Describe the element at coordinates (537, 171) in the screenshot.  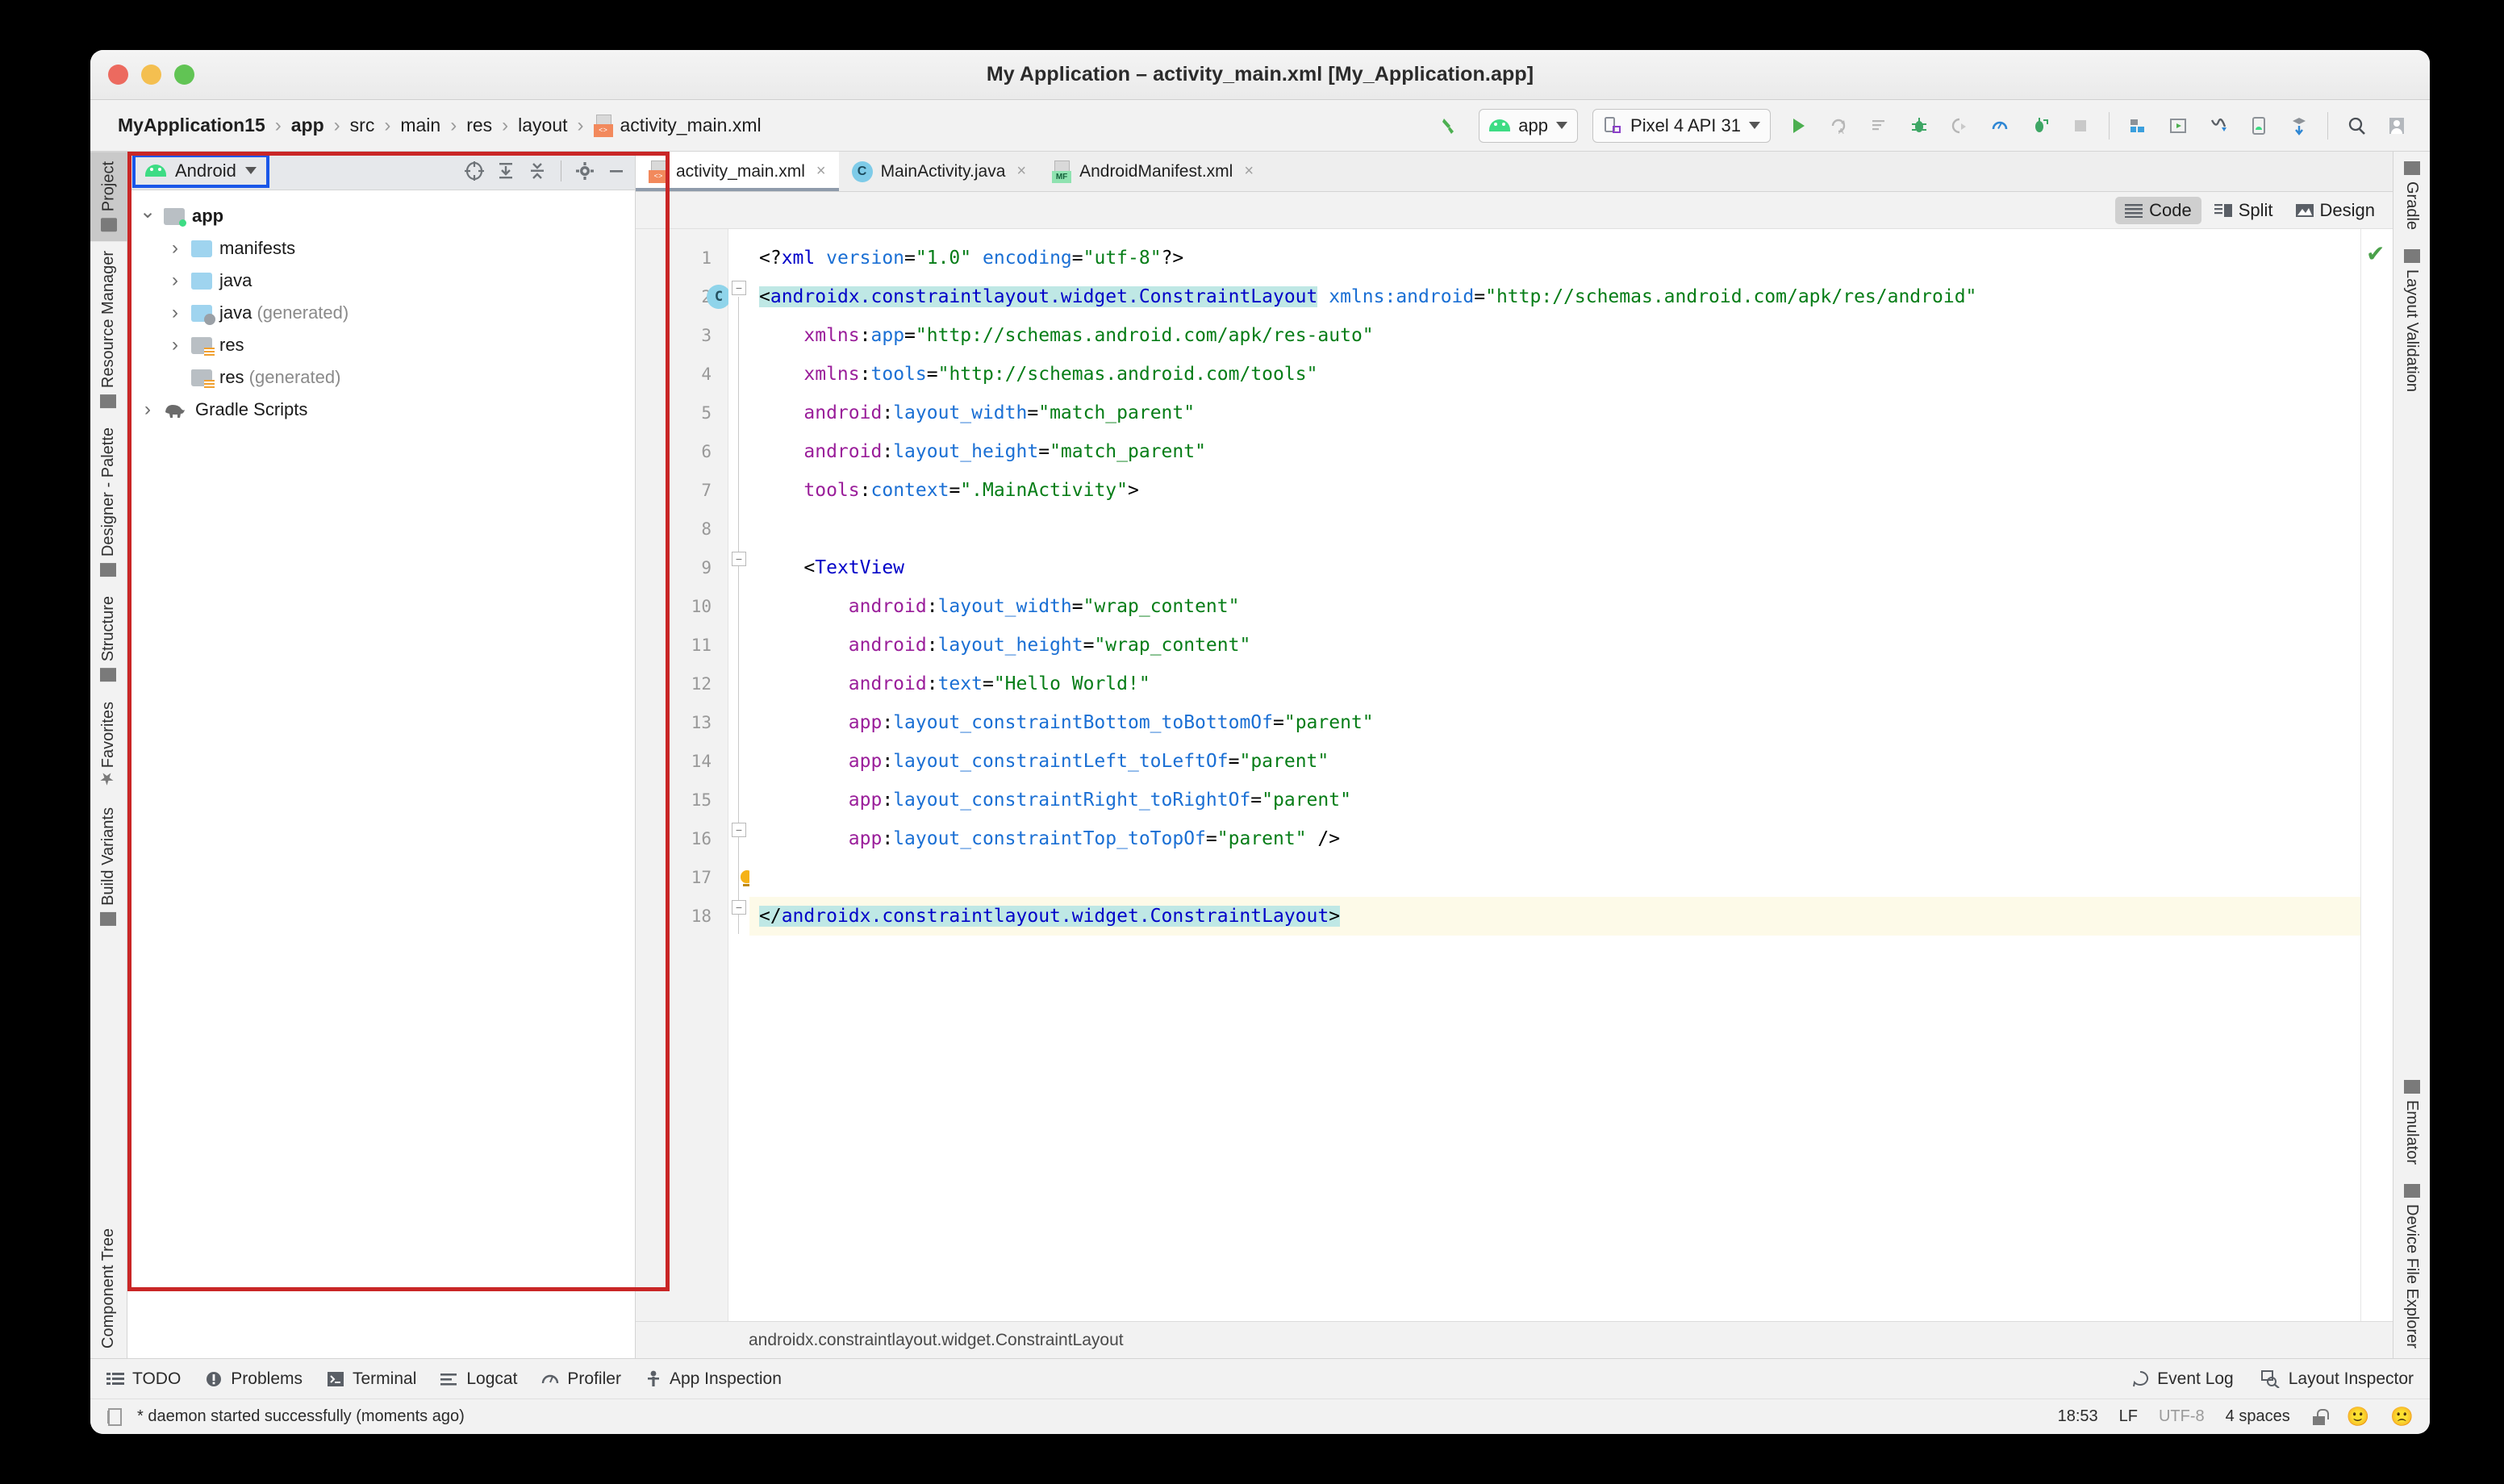
I see `collapse-all-icon` at that location.